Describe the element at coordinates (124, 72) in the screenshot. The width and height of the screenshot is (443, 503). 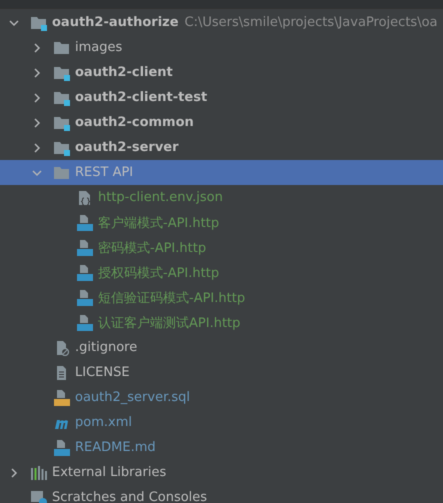
I see `item-label: oauth2-client` at that location.